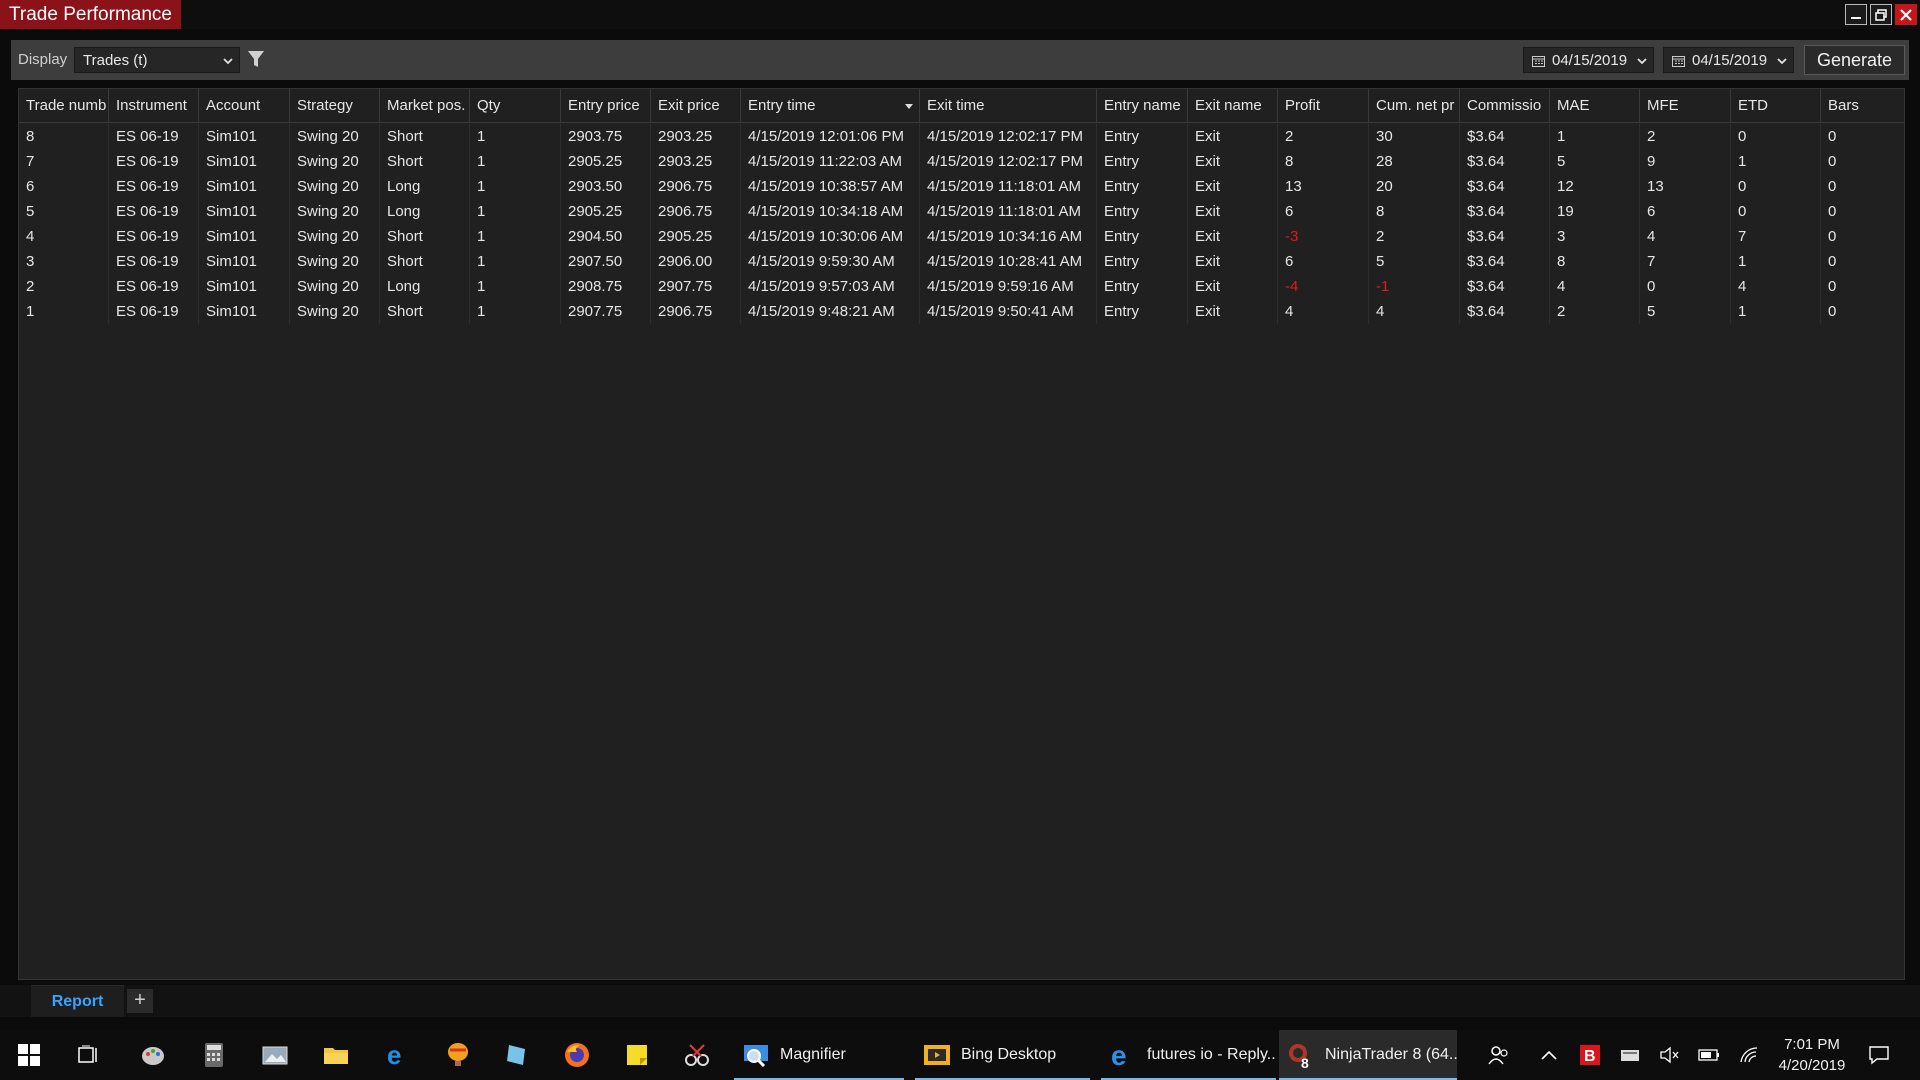  Describe the element at coordinates (1709, 1055) in the screenshot. I see `battery-icon` at that location.